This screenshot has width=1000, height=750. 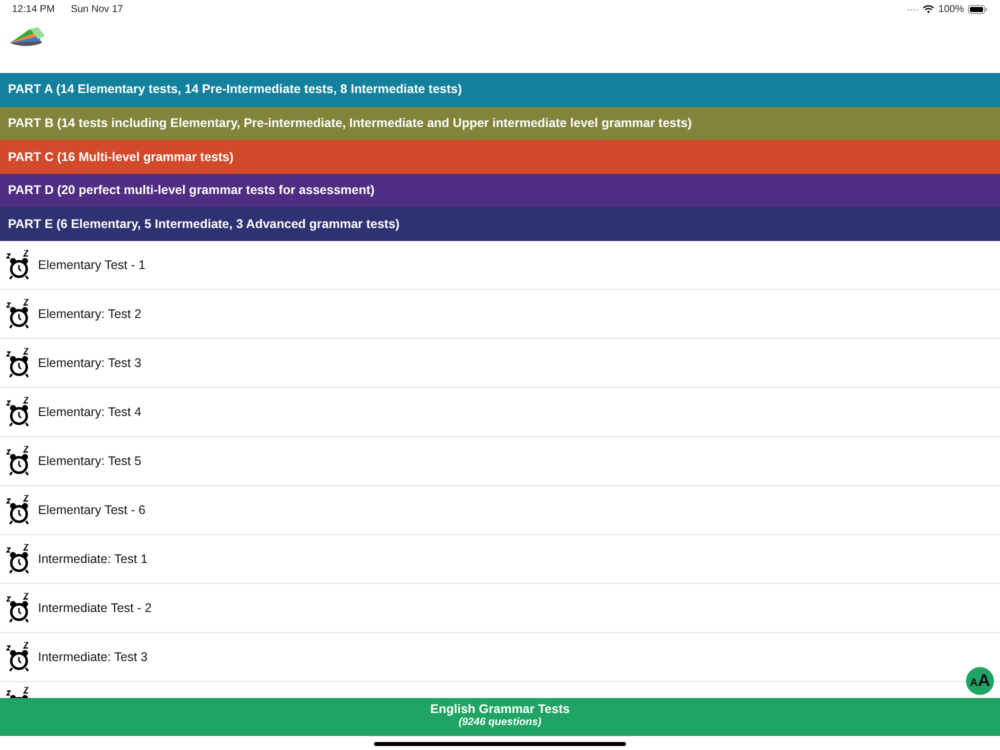 What do you see at coordinates (980, 681) in the screenshot?
I see `font-size-button: AA` at bounding box center [980, 681].